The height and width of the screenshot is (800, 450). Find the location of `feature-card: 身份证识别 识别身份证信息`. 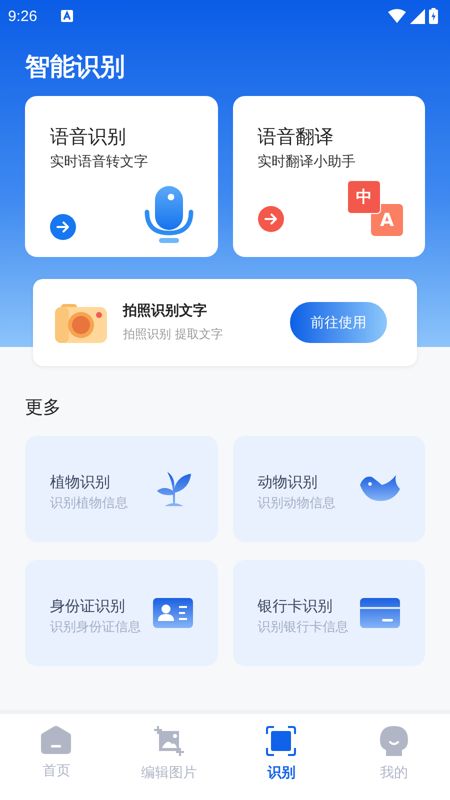

feature-card: 身份证识别 识别身份证信息 is located at coordinates (121, 613).